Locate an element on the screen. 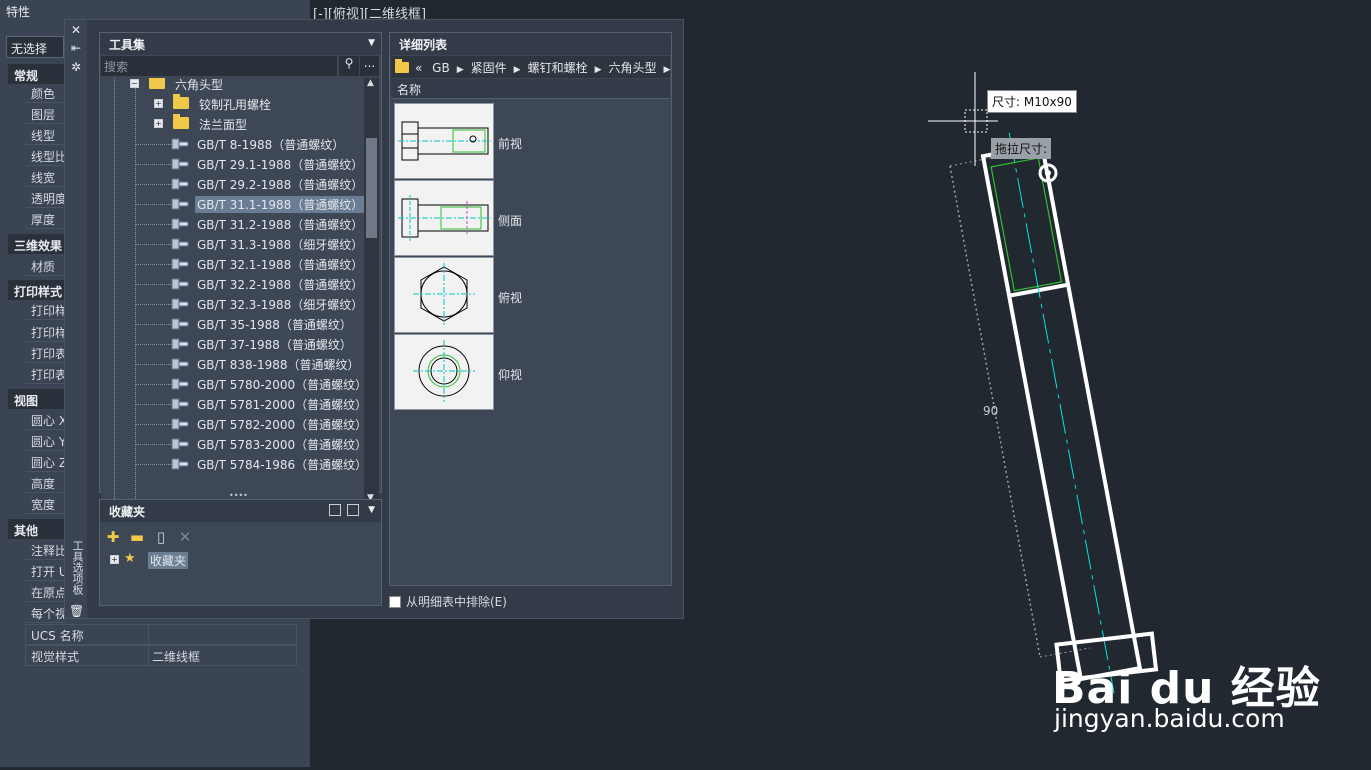  prop-center-z: 圆心 Z is located at coordinates (45, 461).